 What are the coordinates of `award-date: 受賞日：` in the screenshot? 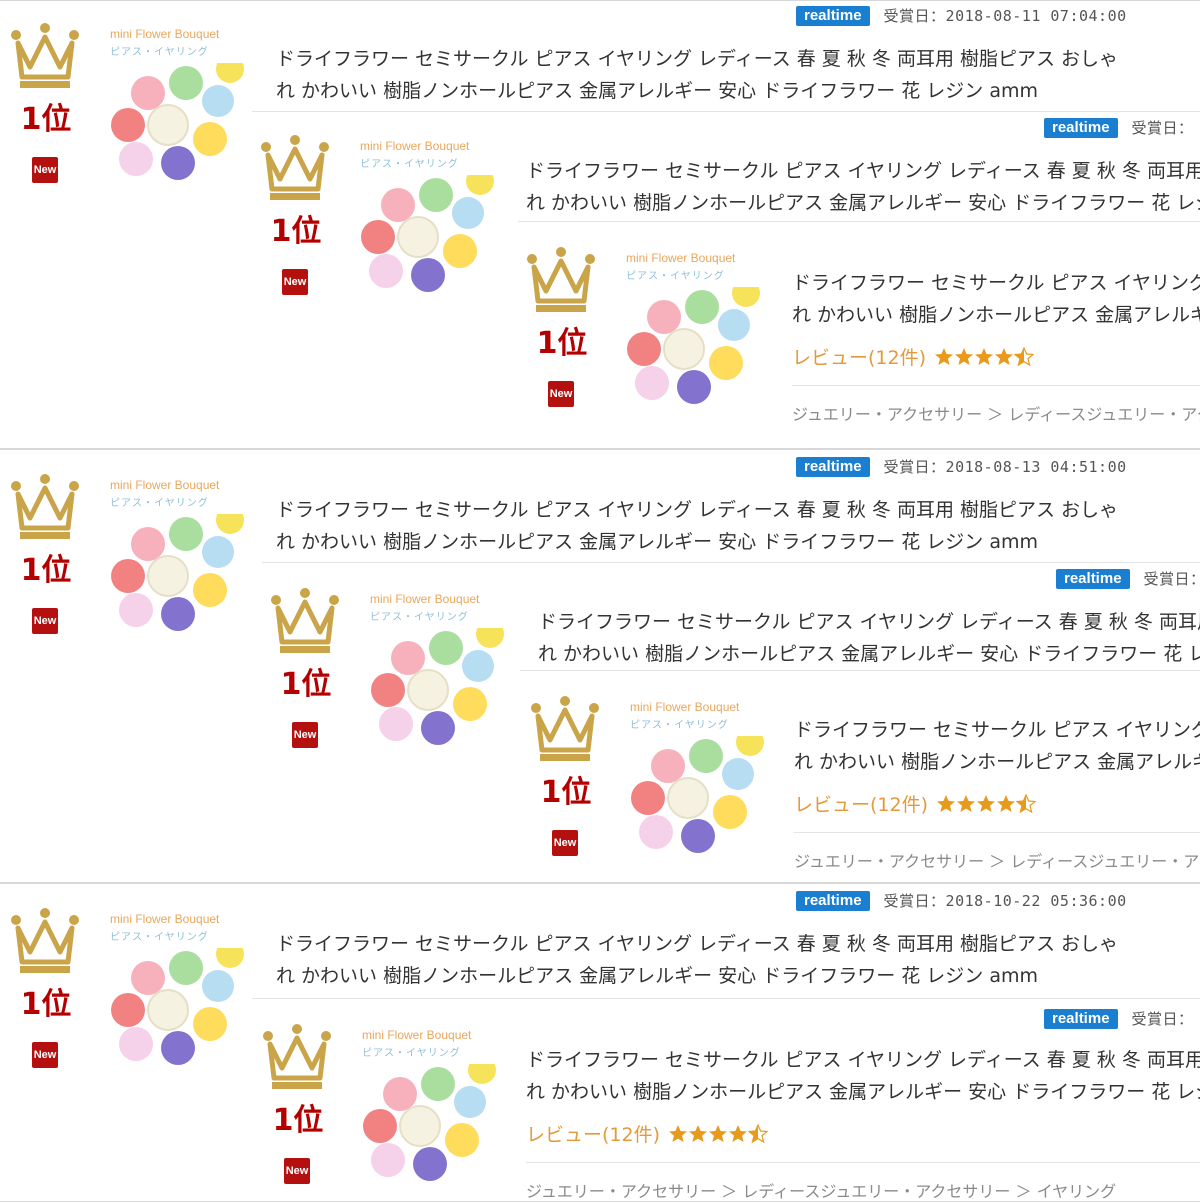 It's located at (1162, 128).